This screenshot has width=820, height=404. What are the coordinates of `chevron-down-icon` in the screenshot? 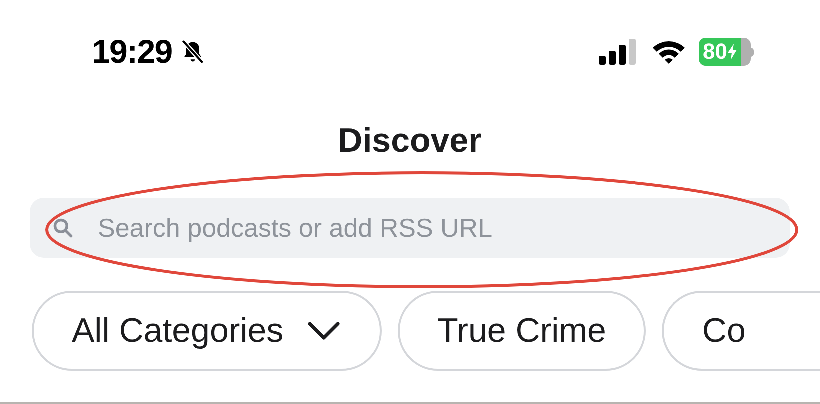 It's located at (324, 331).